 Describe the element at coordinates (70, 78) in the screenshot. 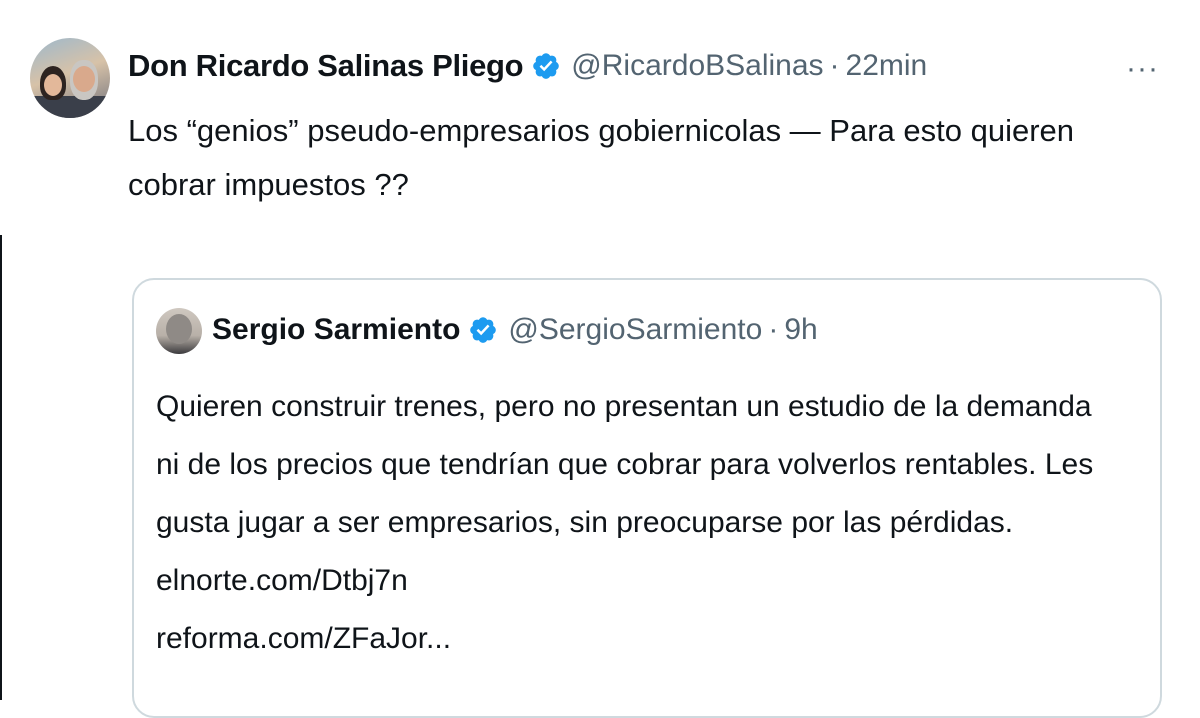

I see `avatar` at that location.